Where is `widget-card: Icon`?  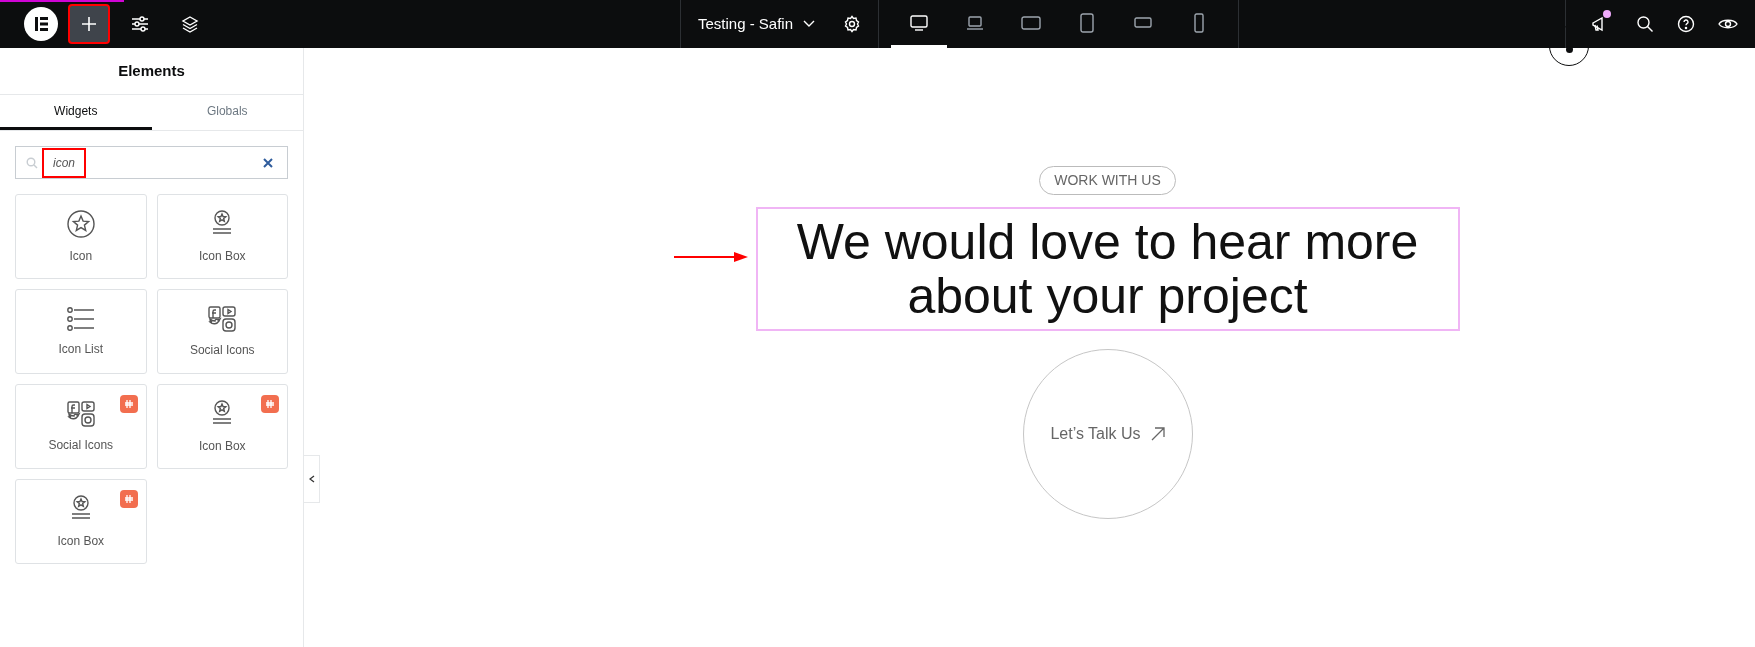
widget-card: Icon is located at coordinates (81, 236).